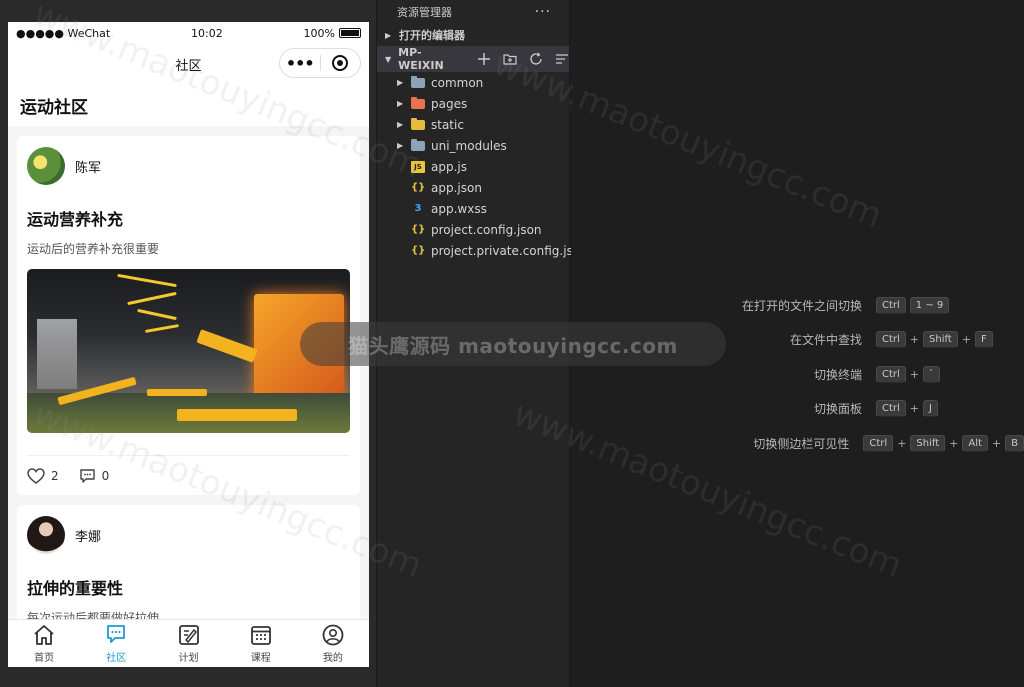 Image resolution: width=1024 pixels, height=687 pixels. What do you see at coordinates (543, 12) in the screenshot?
I see `more-actions-icon: ···` at bounding box center [543, 12].